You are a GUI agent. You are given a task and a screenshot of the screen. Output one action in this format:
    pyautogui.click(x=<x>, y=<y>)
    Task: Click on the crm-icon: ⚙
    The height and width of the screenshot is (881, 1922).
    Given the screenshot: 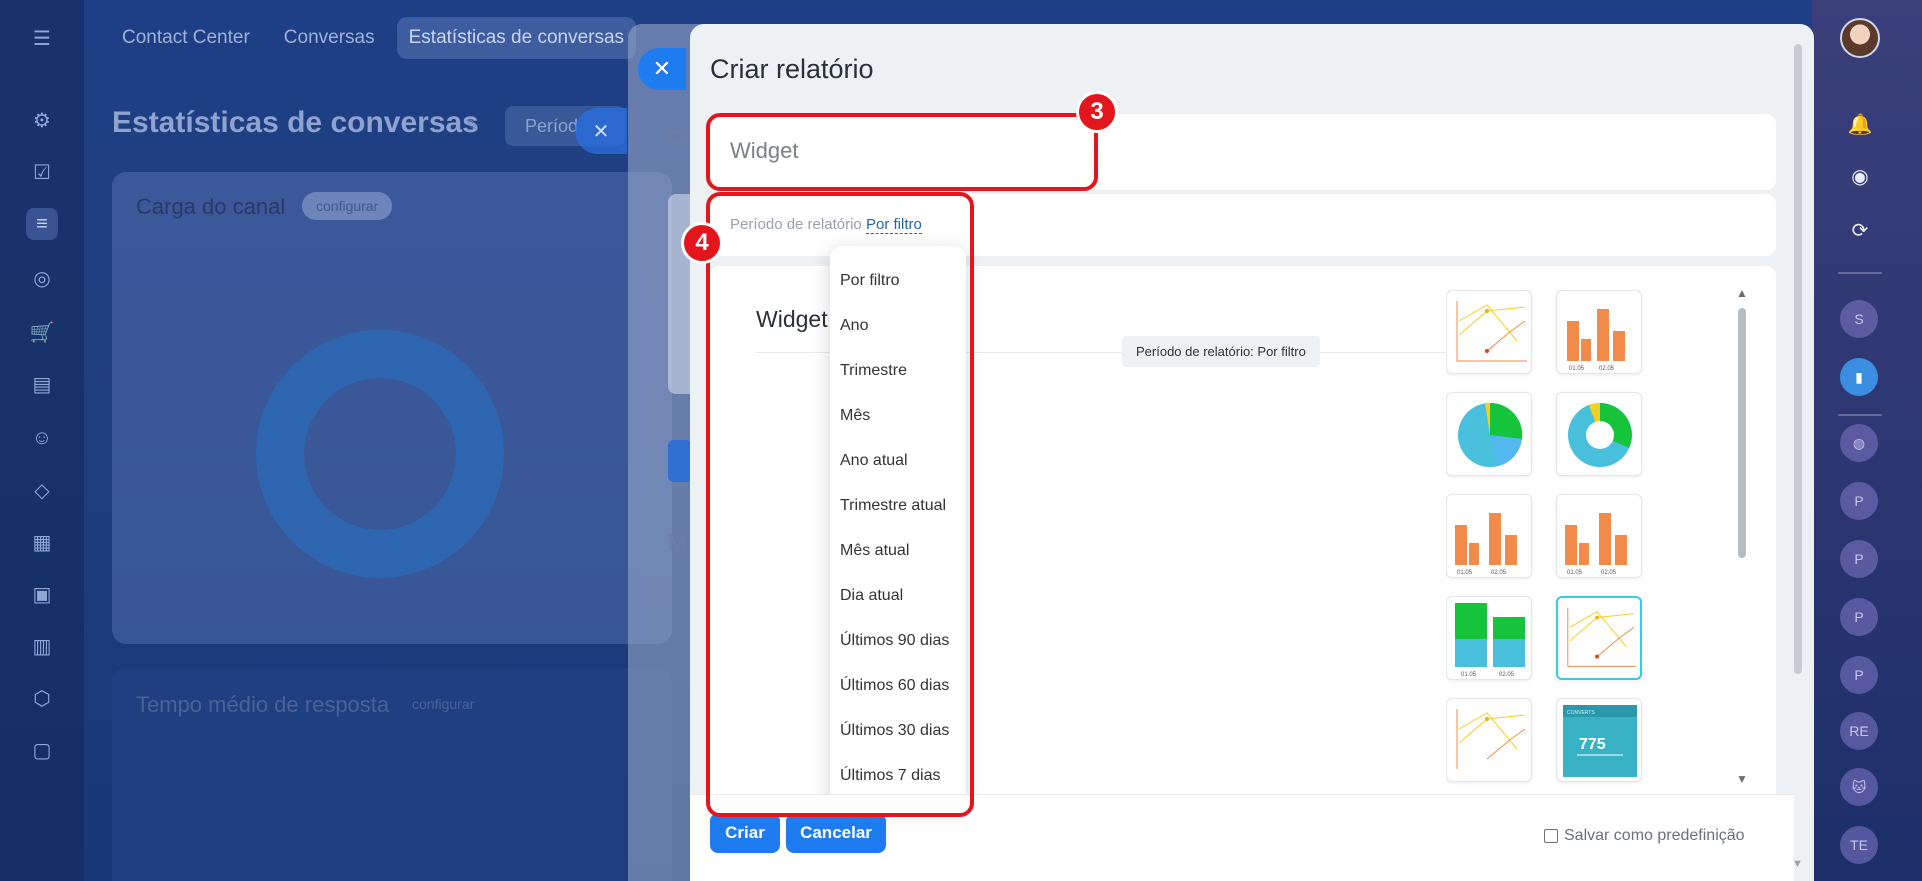 What is the action you would take?
    pyautogui.click(x=42, y=120)
    